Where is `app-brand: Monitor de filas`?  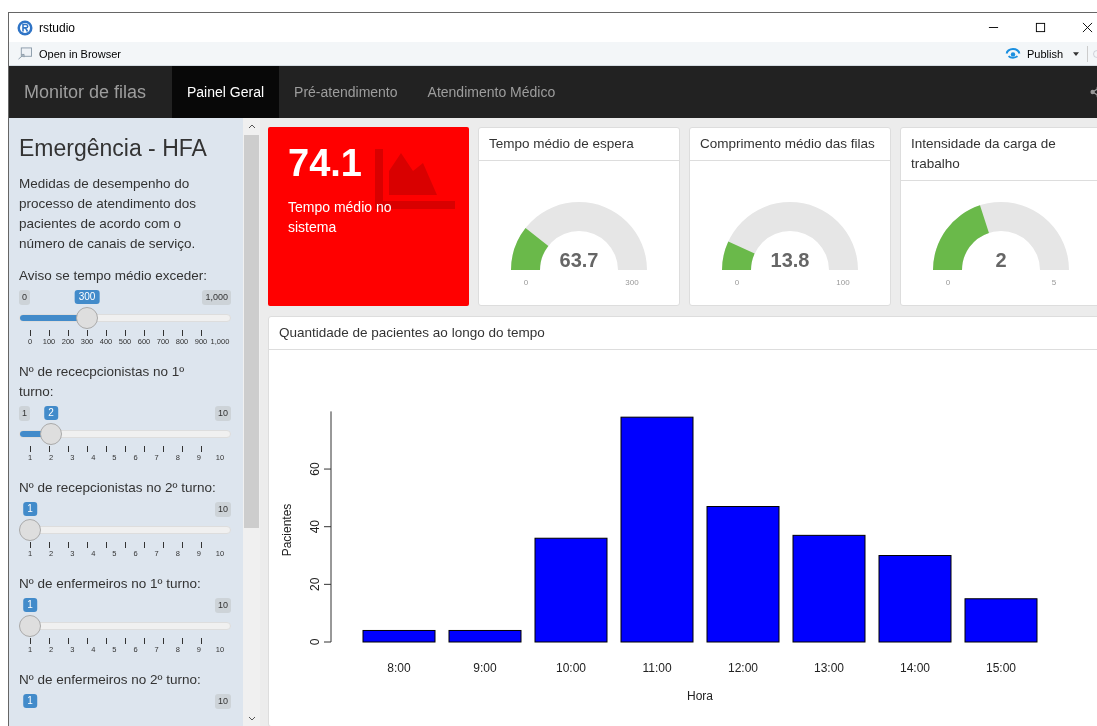
app-brand: Monitor de filas is located at coordinates (85, 92).